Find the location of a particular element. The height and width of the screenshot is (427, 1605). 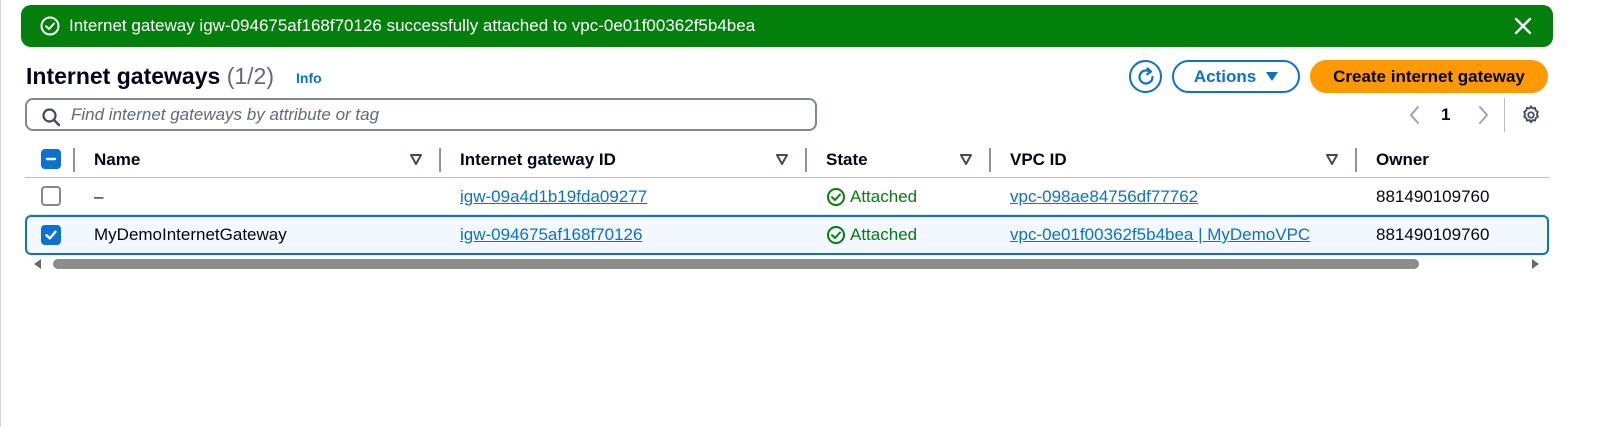

page-edge is located at coordinates (0, 213).